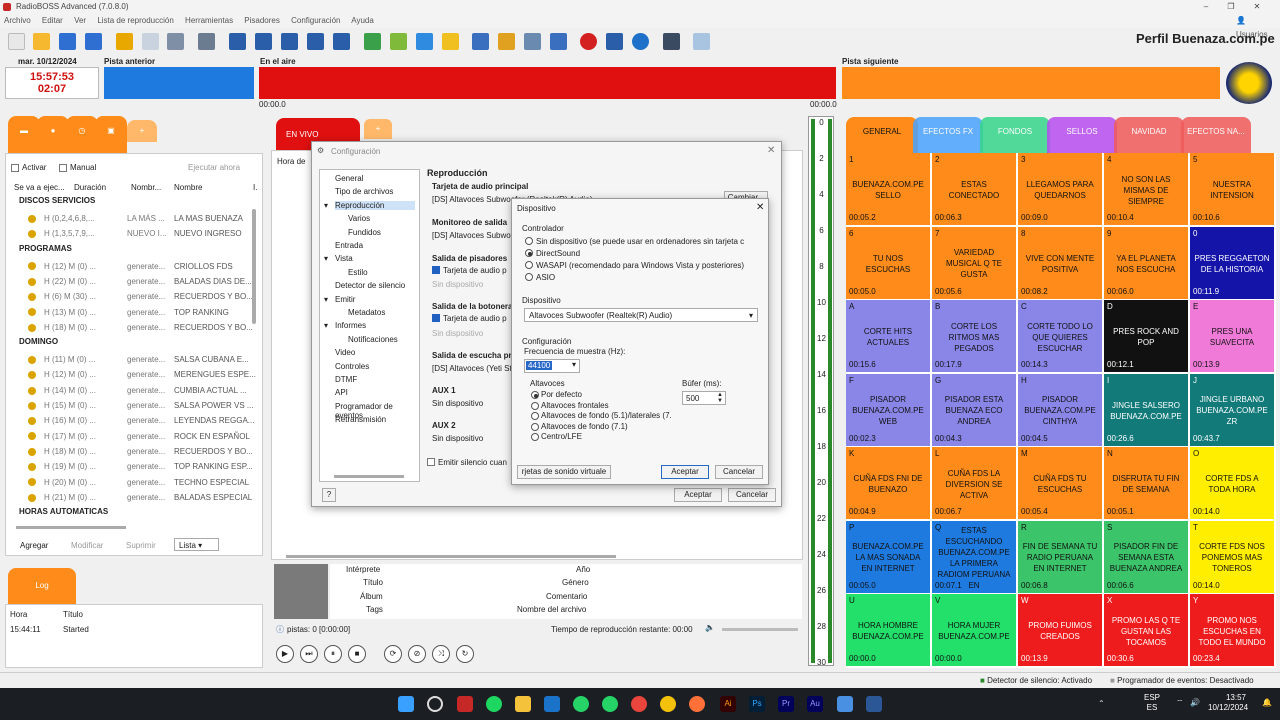 The height and width of the screenshot is (720, 1280). What do you see at coordinates (393, 654) in the screenshot?
I see `loop-button: ⟳` at bounding box center [393, 654].